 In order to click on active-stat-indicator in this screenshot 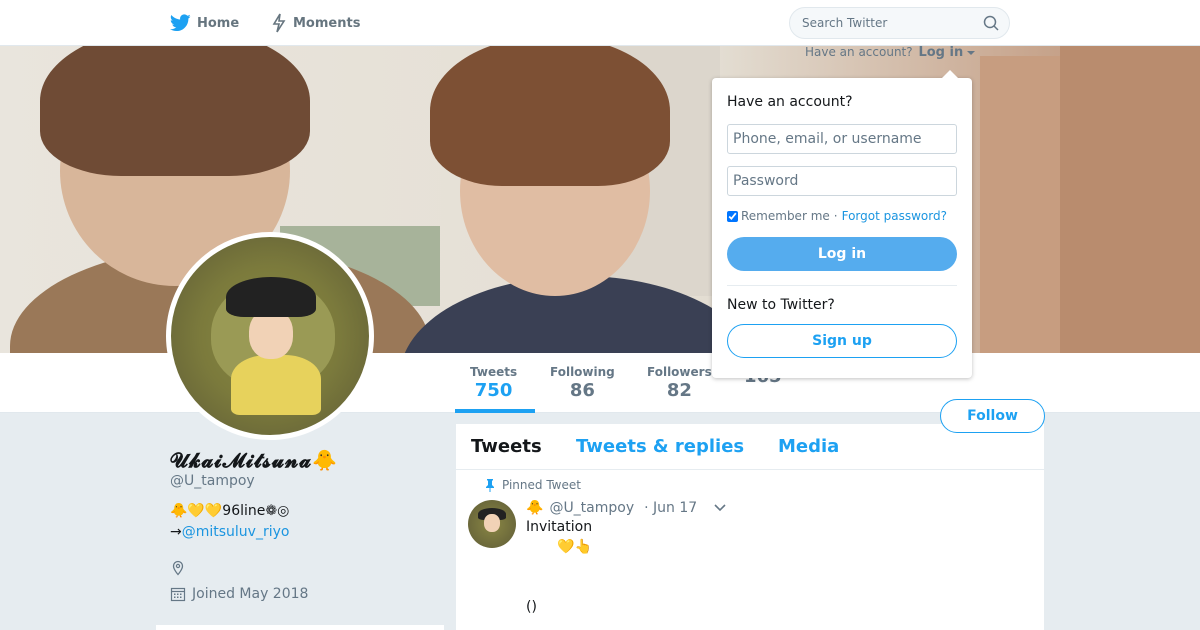, I will do `click(495, 411)`.